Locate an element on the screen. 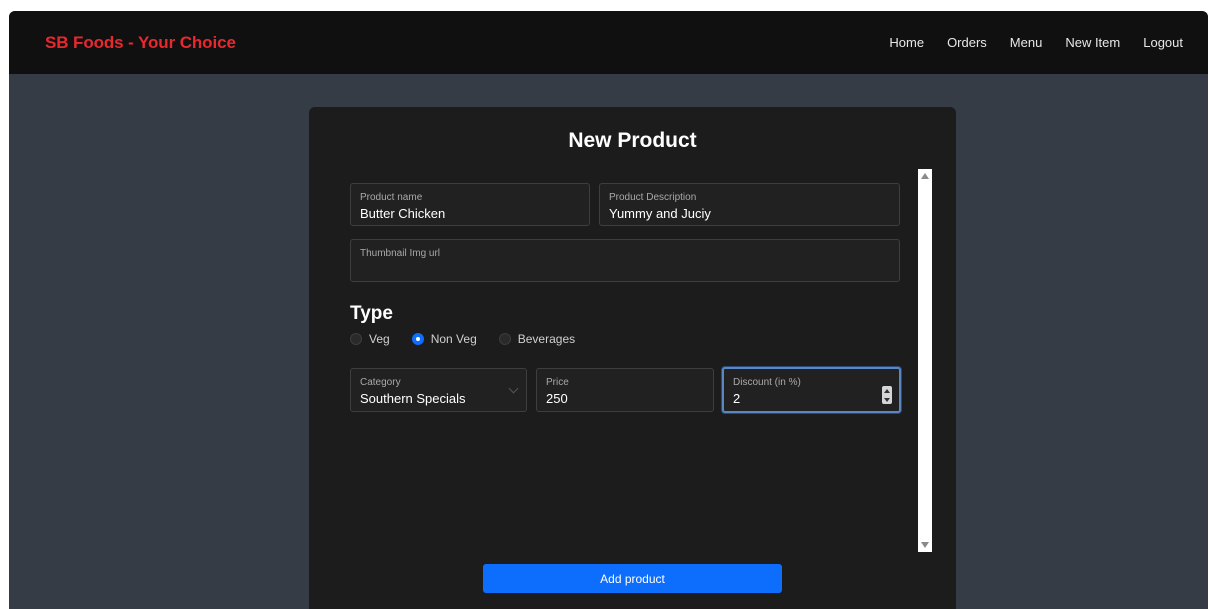 The width and height of the screenshot is (1209, 609). nav-link-new-item: New Item is located at coordinates (1092, 42).